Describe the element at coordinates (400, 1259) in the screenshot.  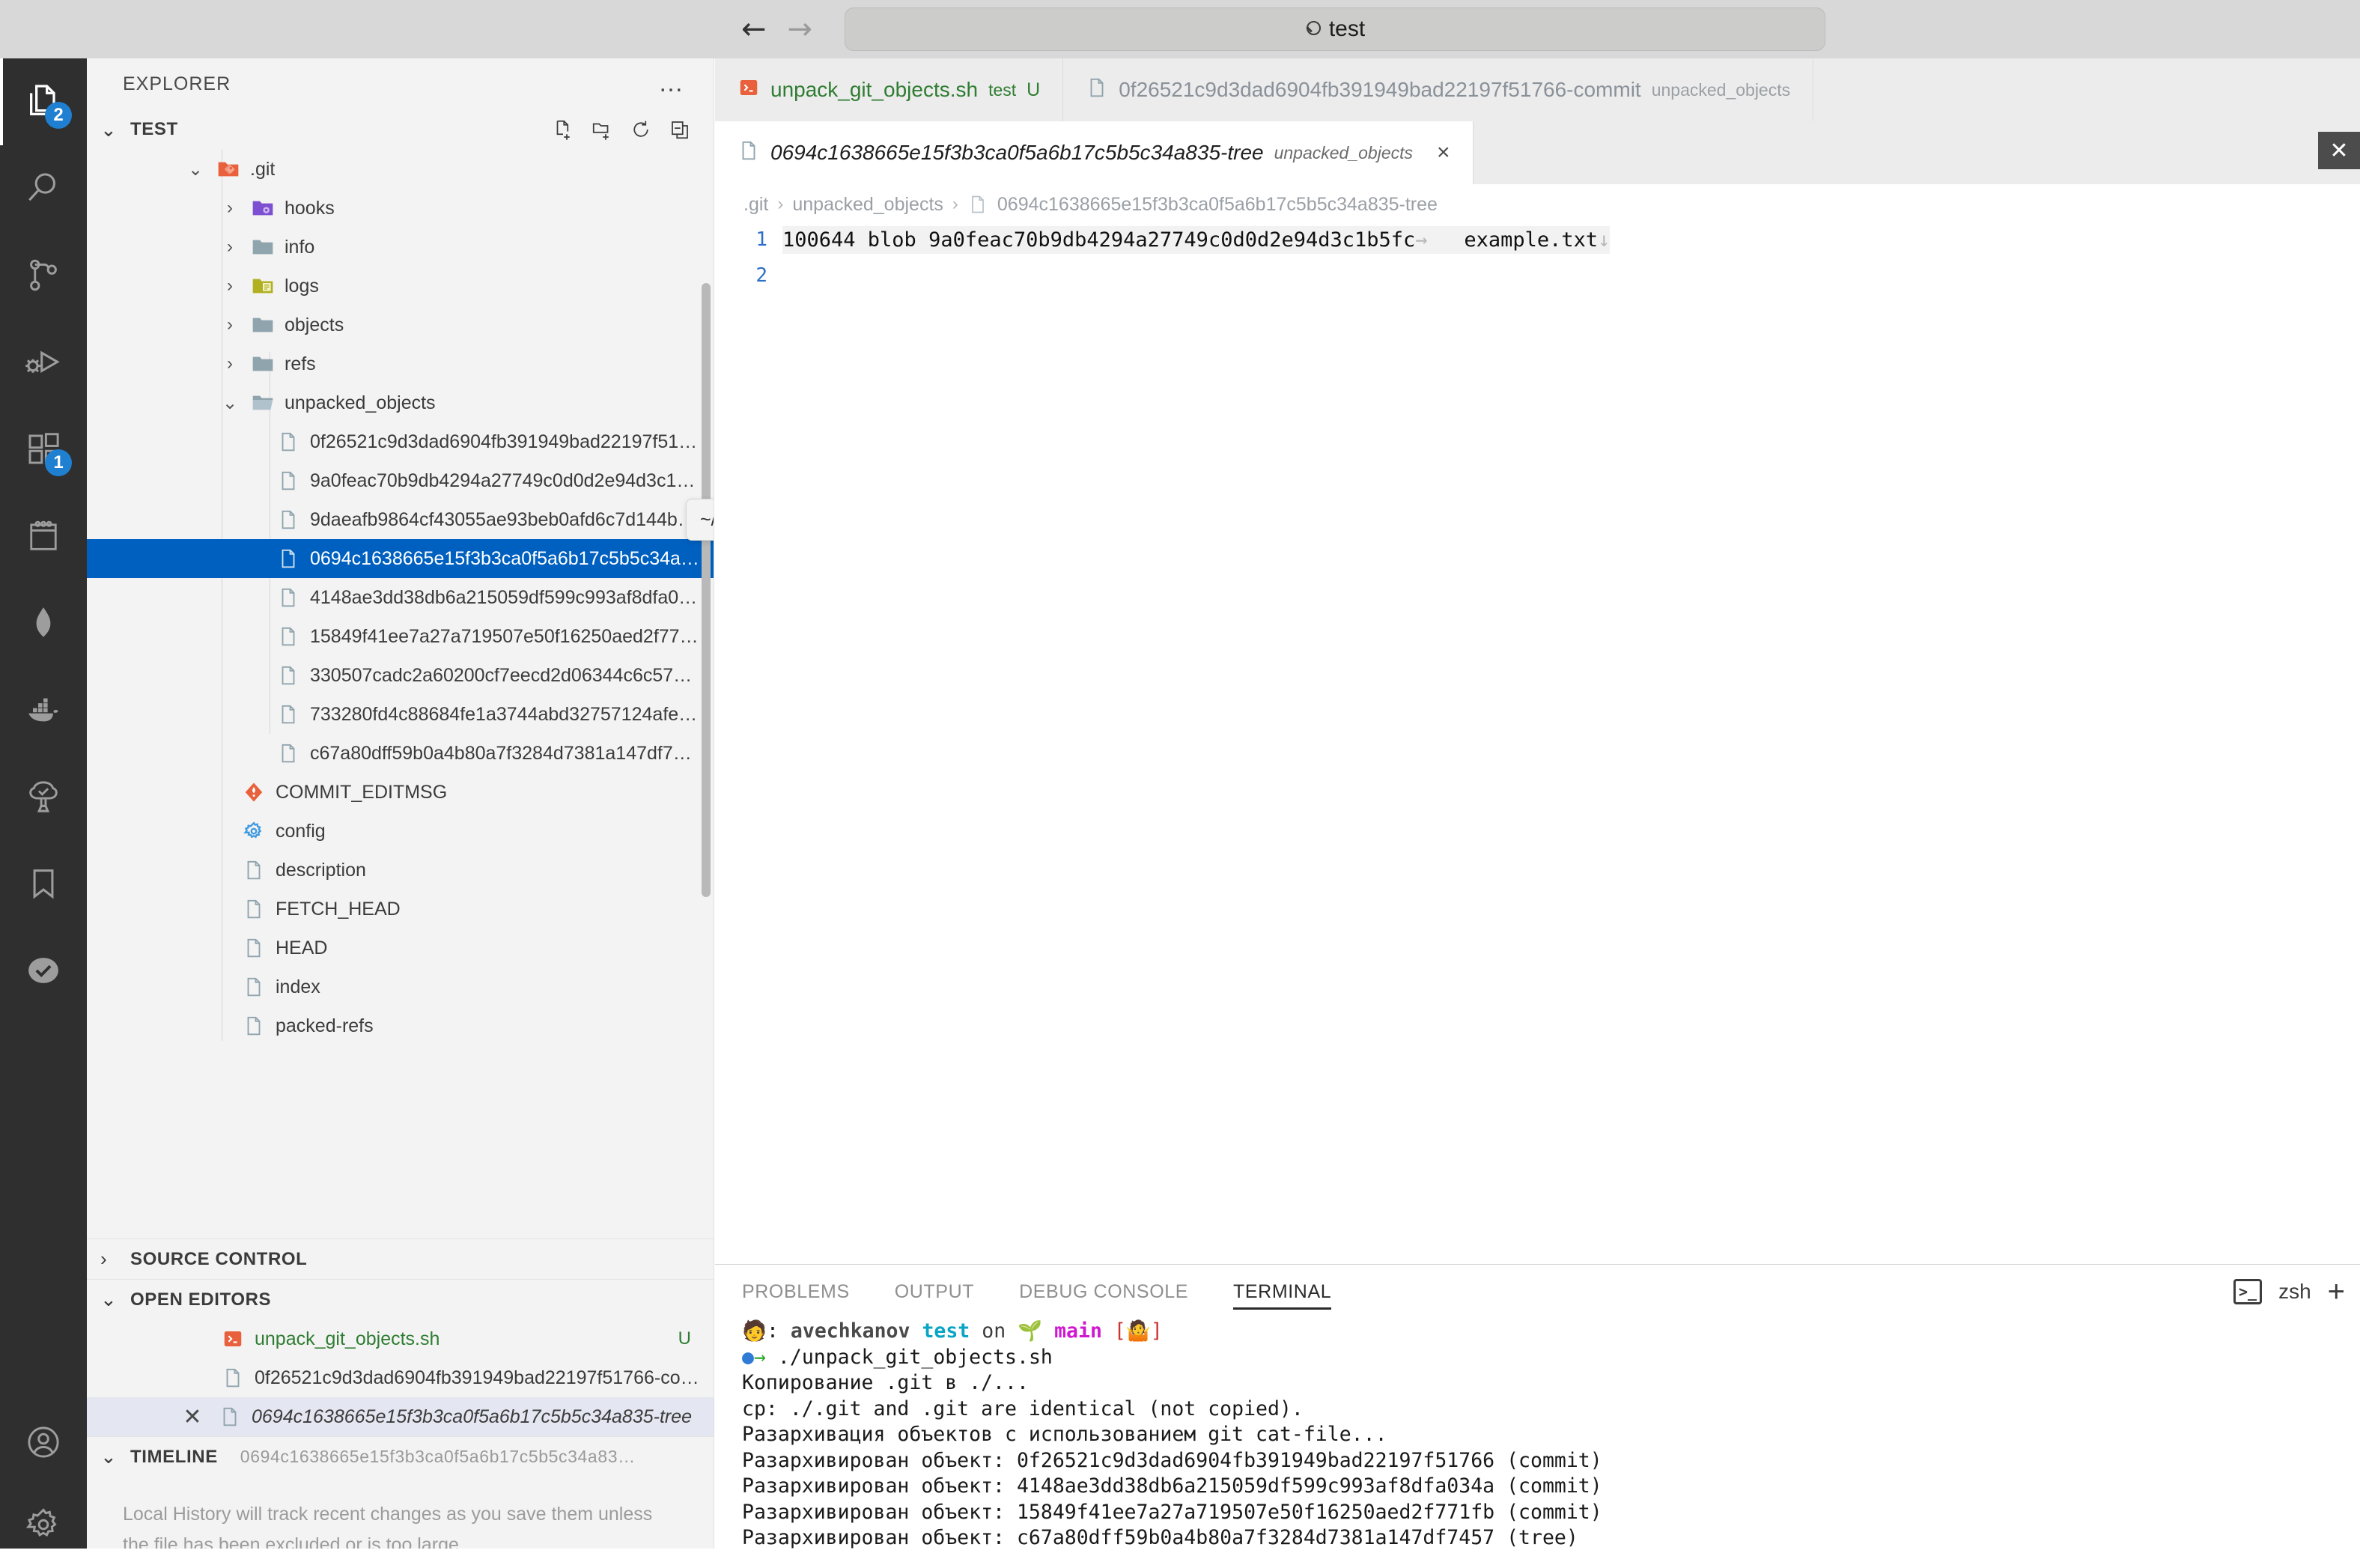
I see `section-source-control: › SOURCE CONTROL` at that location.